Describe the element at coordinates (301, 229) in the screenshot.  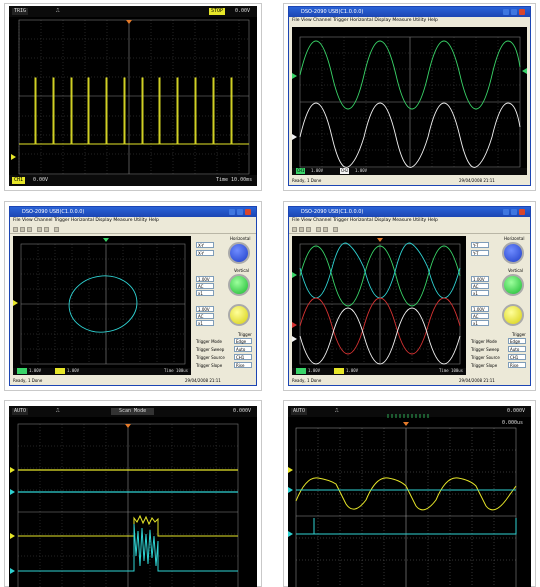
I see `panel-4-tool-save` at that location.